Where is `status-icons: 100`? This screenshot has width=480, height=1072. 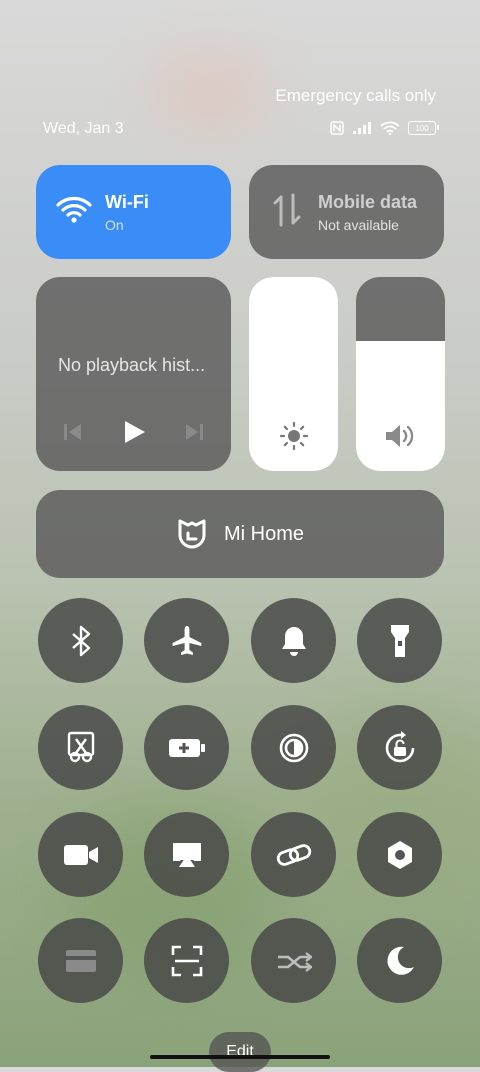
status-icons: 100 is located at coordinates (384, 128).